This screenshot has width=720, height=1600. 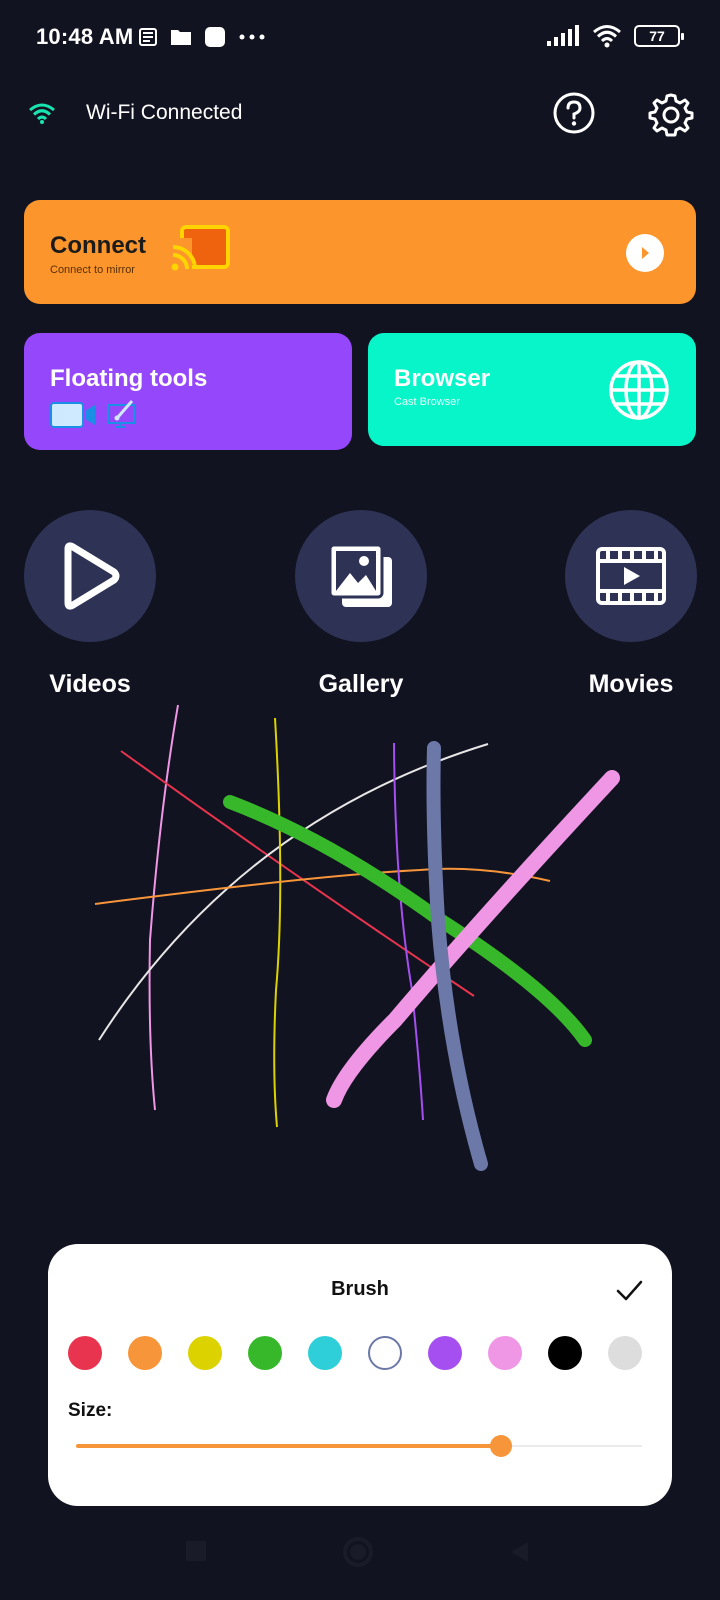 I want to click on battery-icon: 77, so click(x=659, y=36).